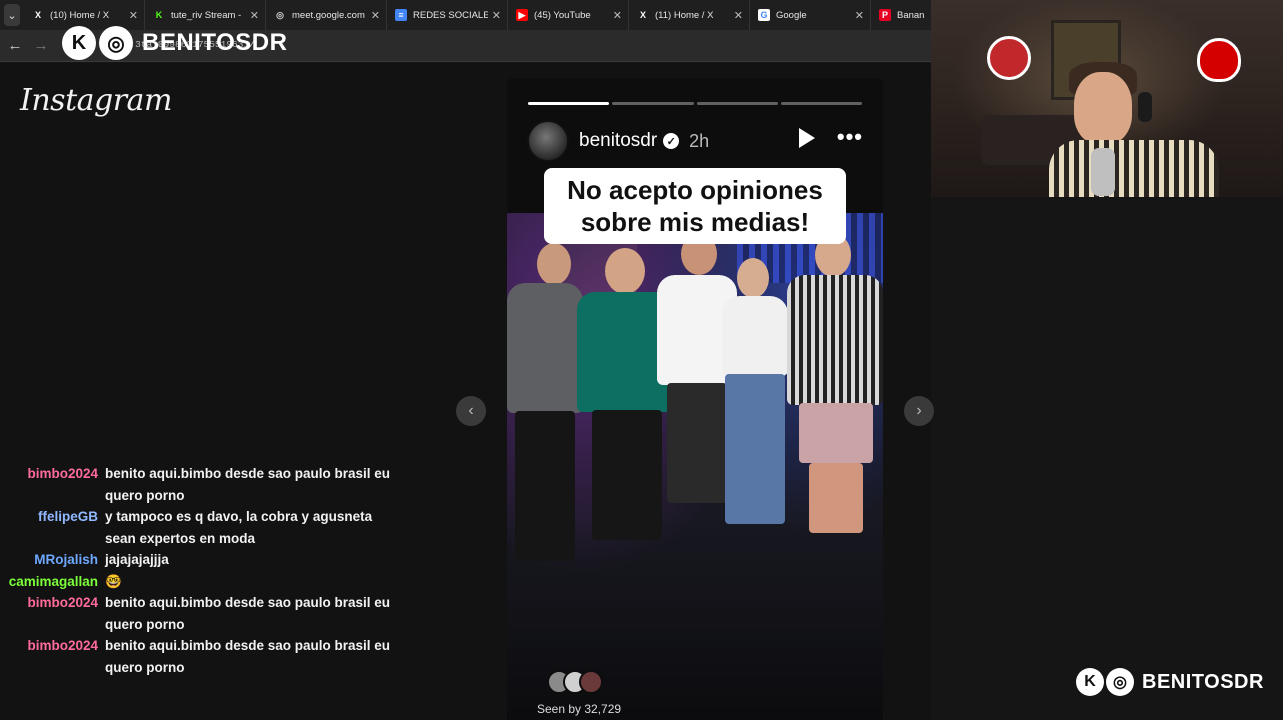  What do you see at coordinates (699, 140) in the screenshot?
I see `story-time: 2h` at bounding box center [699, 140].